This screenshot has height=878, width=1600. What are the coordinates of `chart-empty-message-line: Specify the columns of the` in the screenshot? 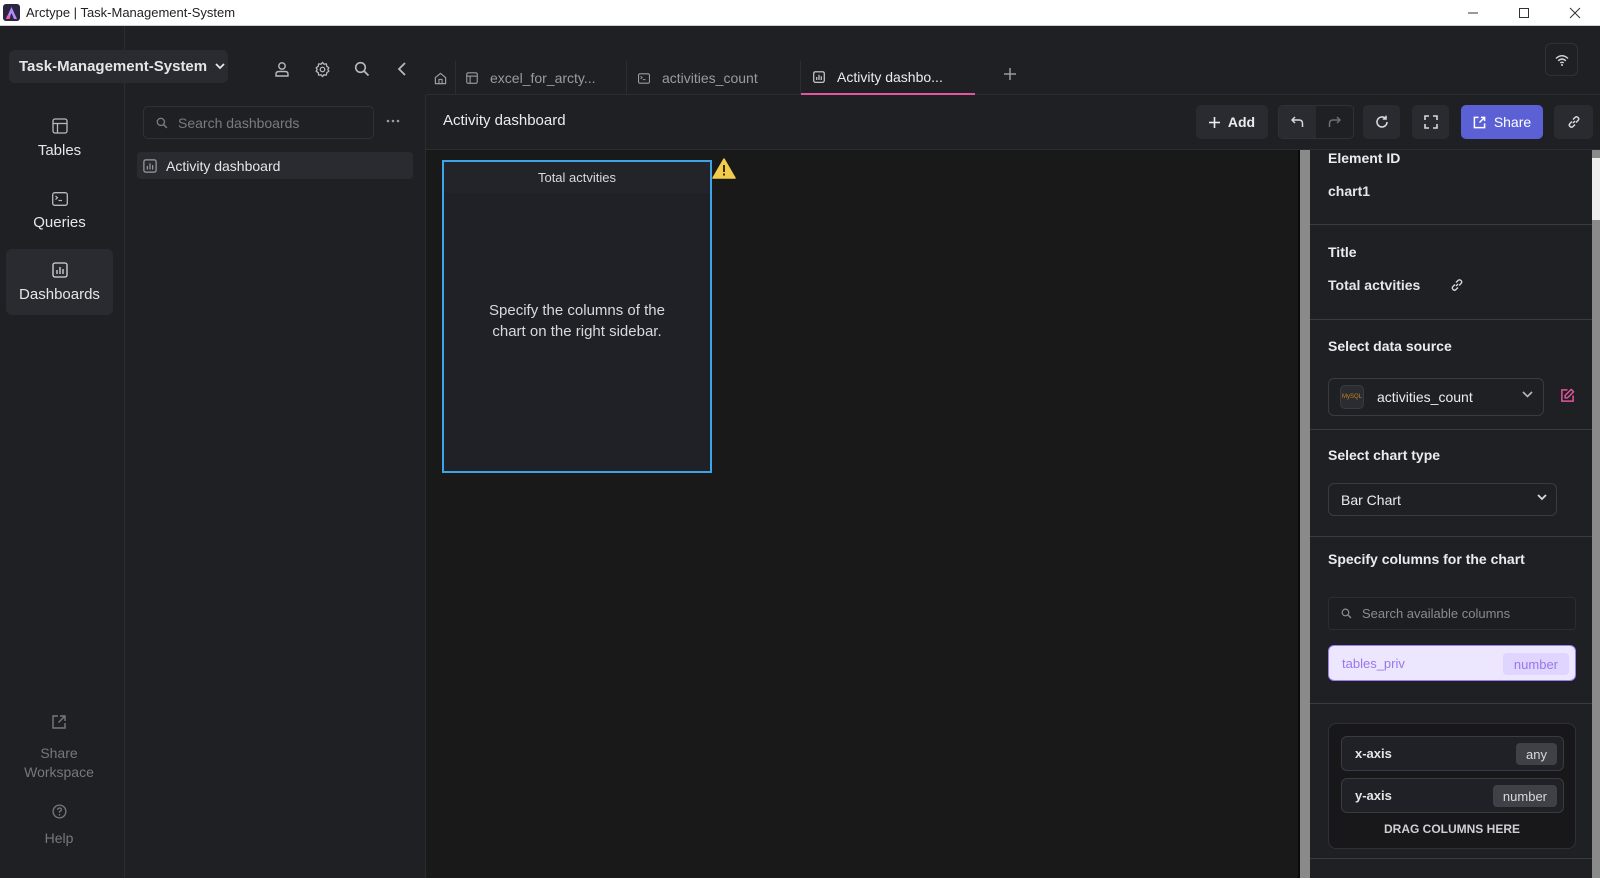 It's located at (577, 310).